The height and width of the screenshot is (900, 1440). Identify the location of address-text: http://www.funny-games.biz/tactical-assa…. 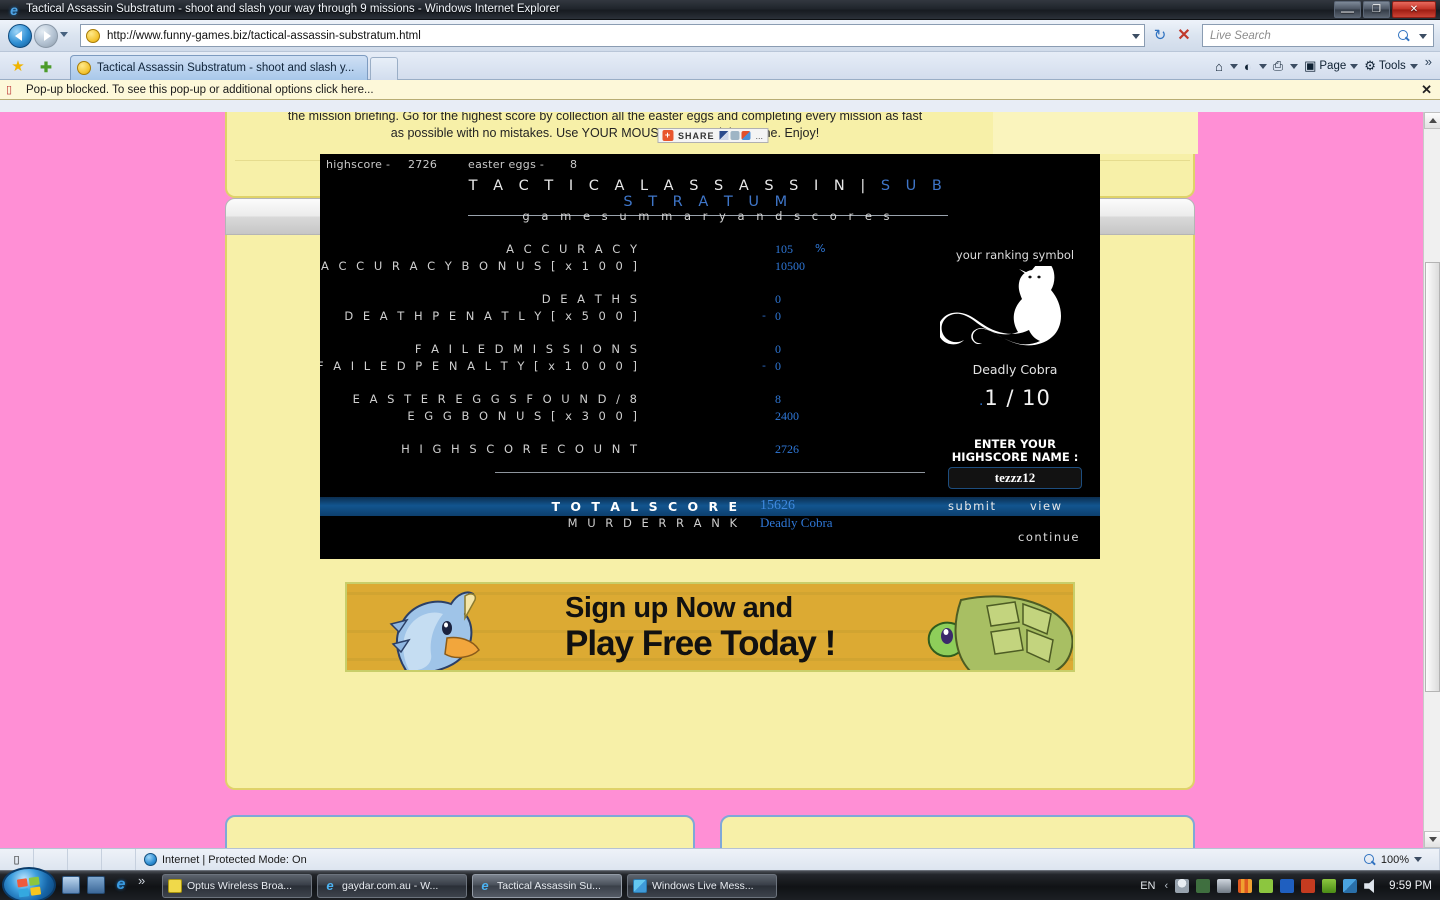
(264, 35).